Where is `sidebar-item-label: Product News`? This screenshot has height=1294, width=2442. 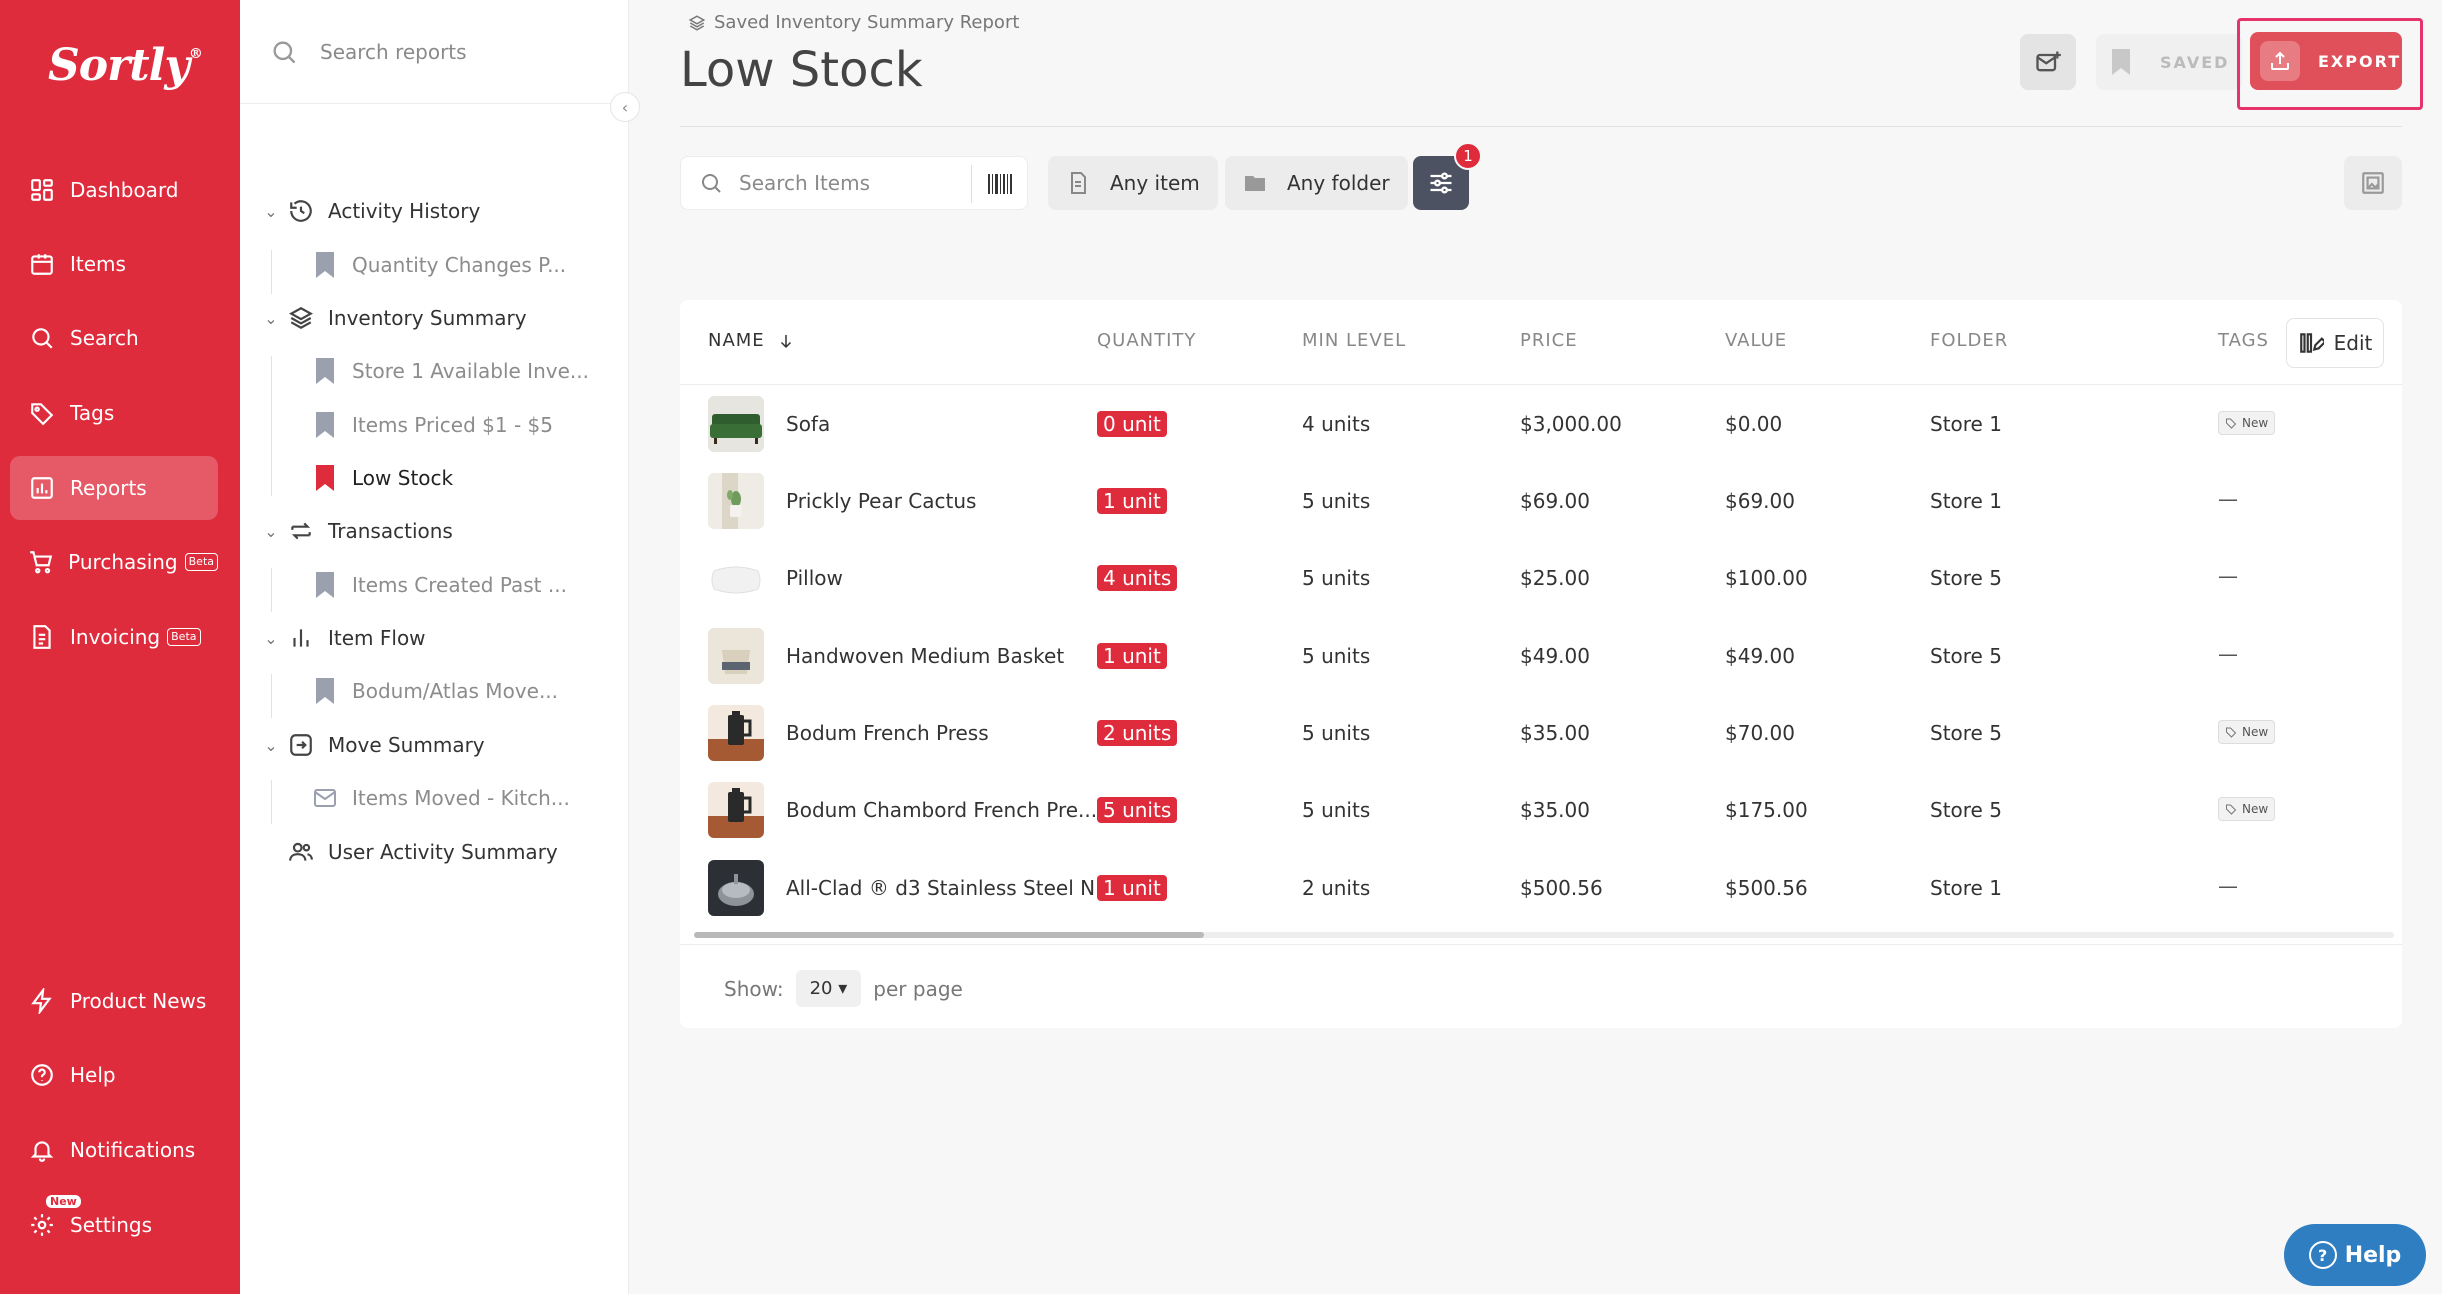
sidebar-item-label: Product News is located at coordinates (138, 1001).